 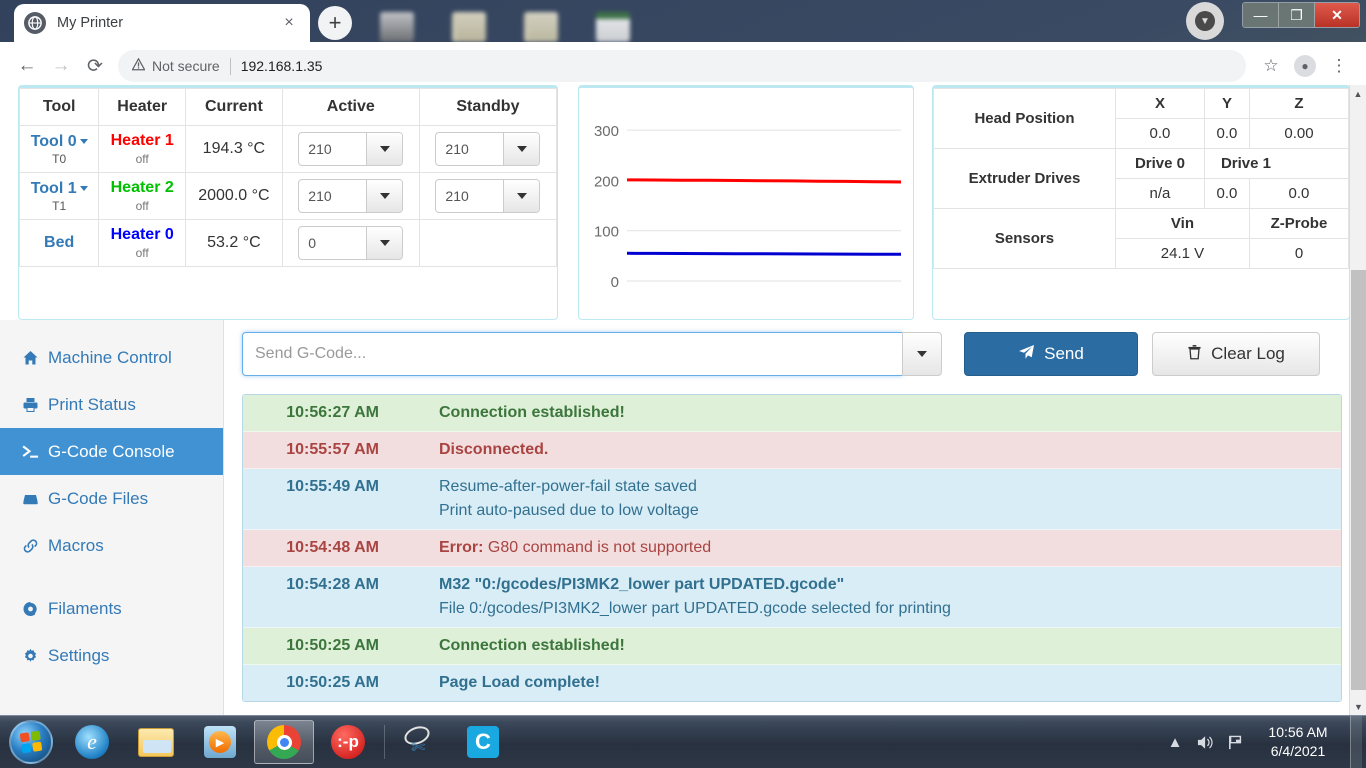 I want to click on tool-cell: Bed, so click(x=59, y=243).